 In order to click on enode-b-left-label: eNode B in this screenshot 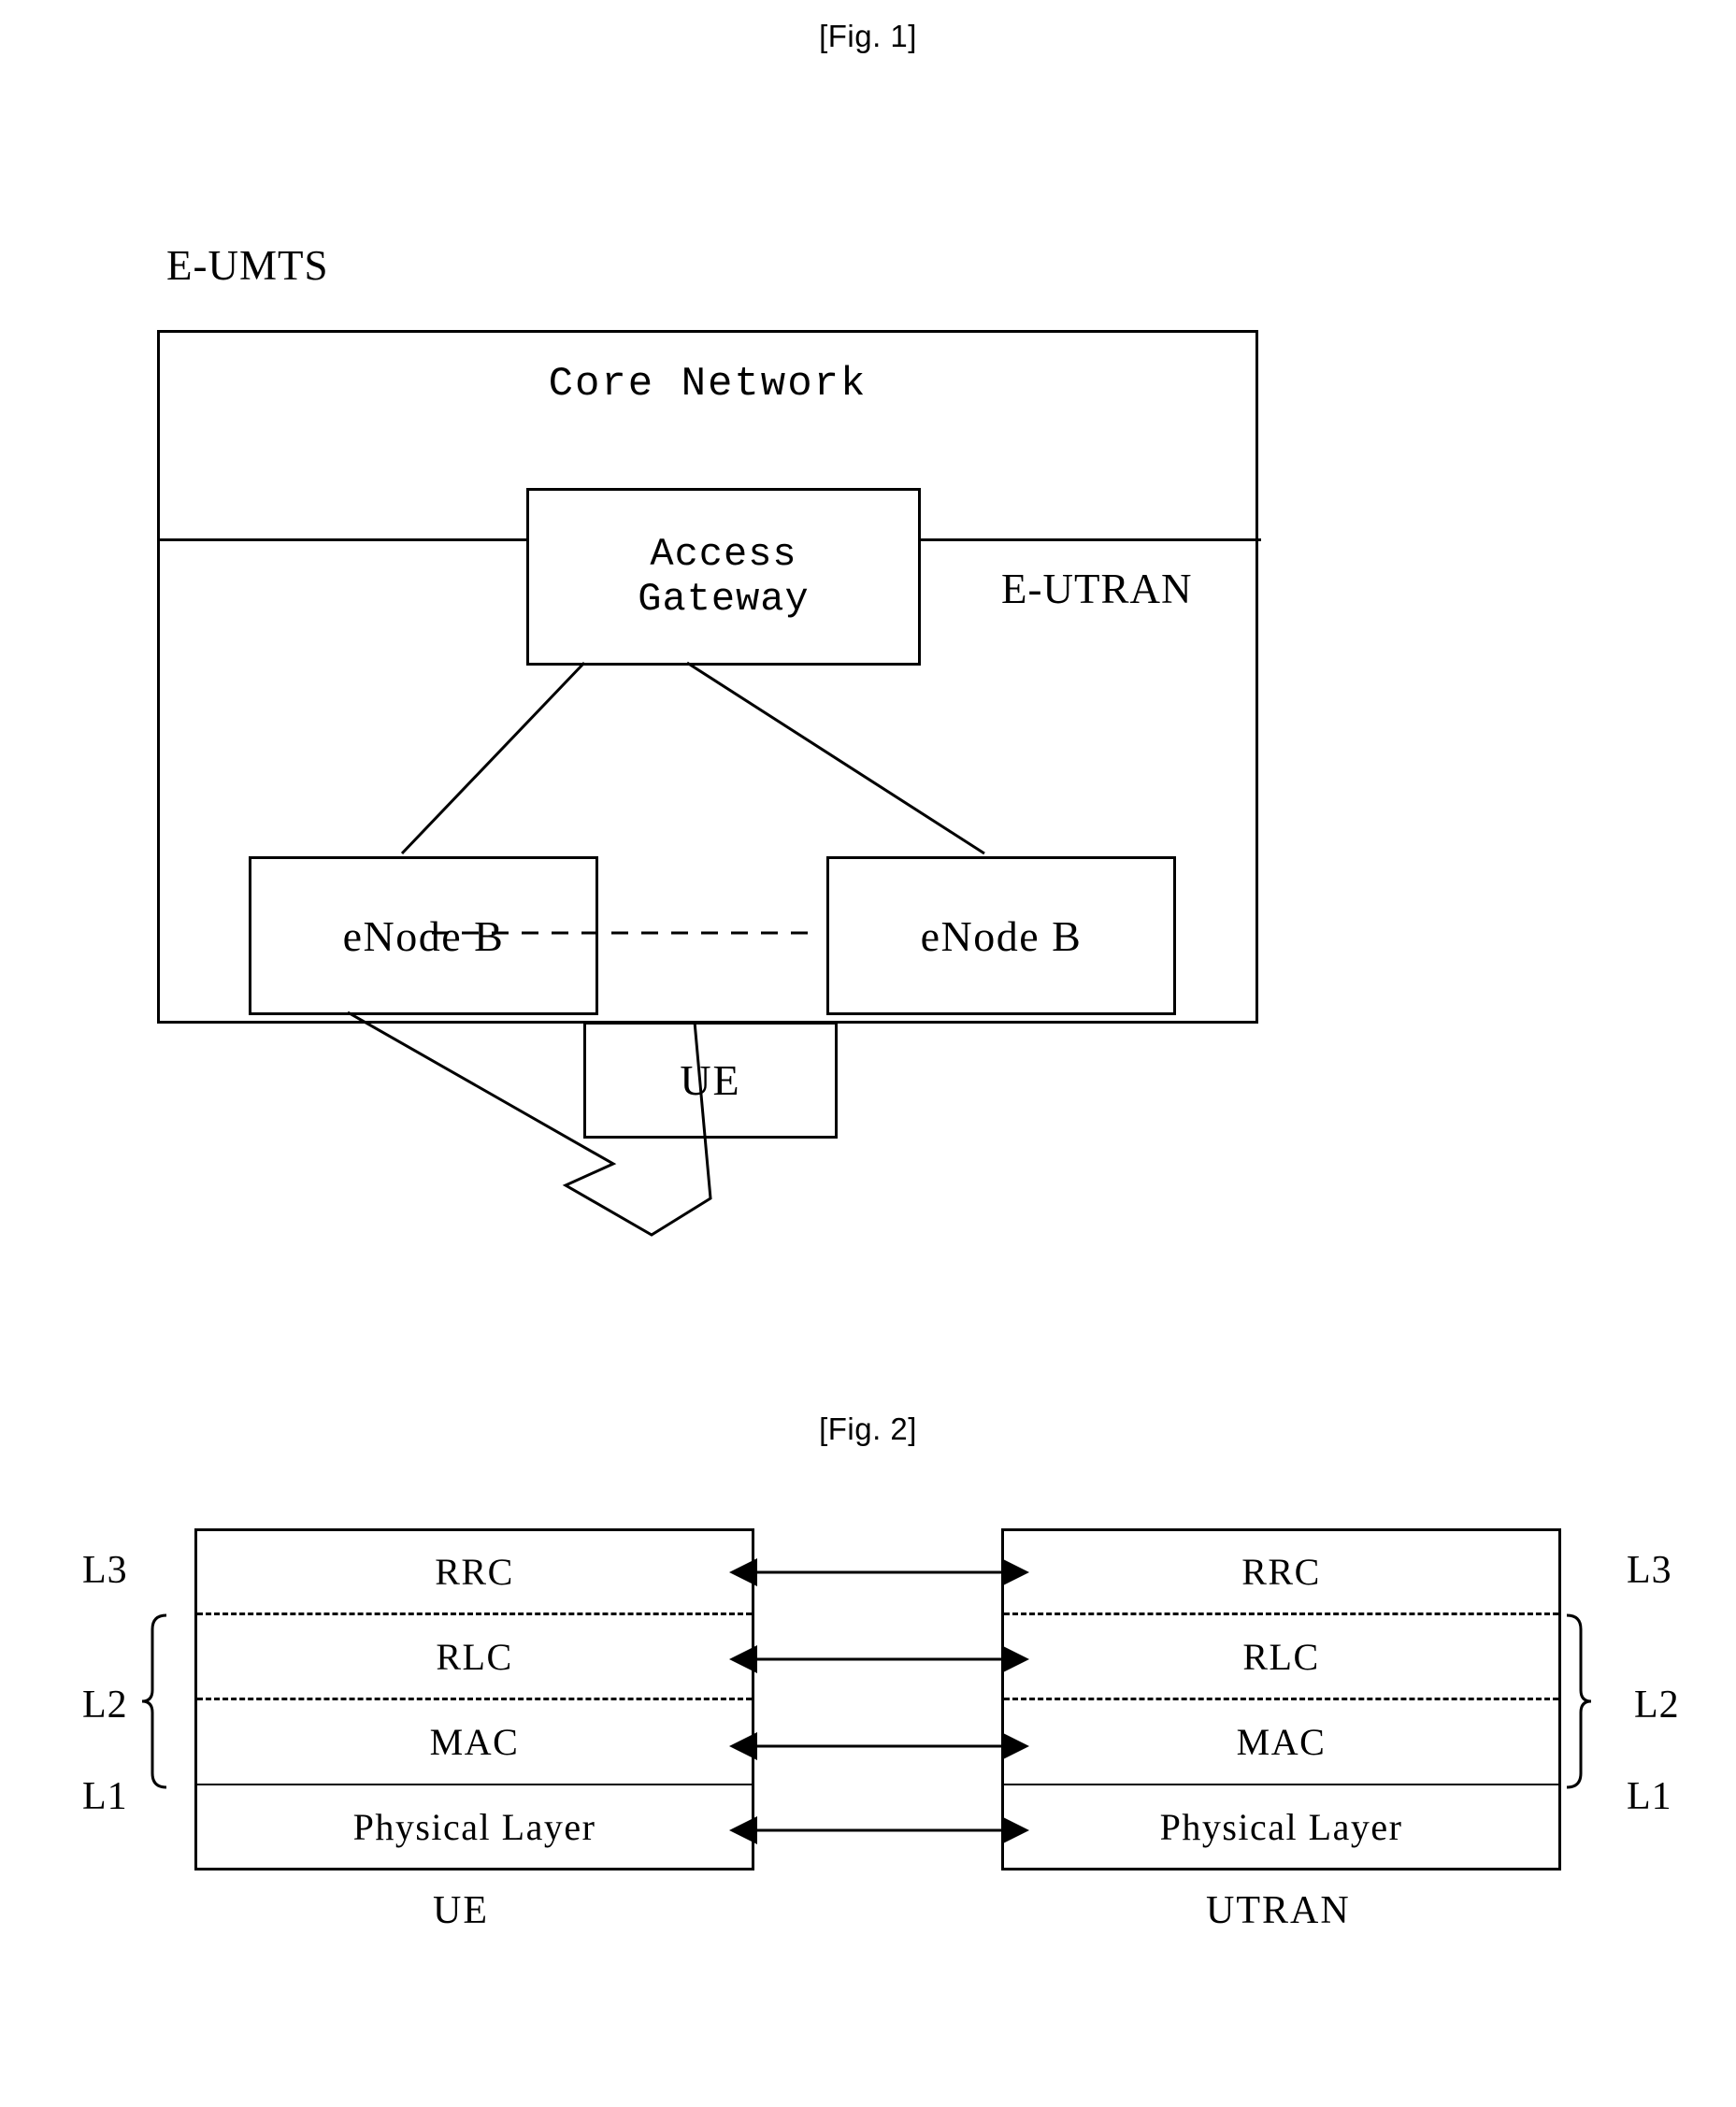, I will do `click(423, 935)`.